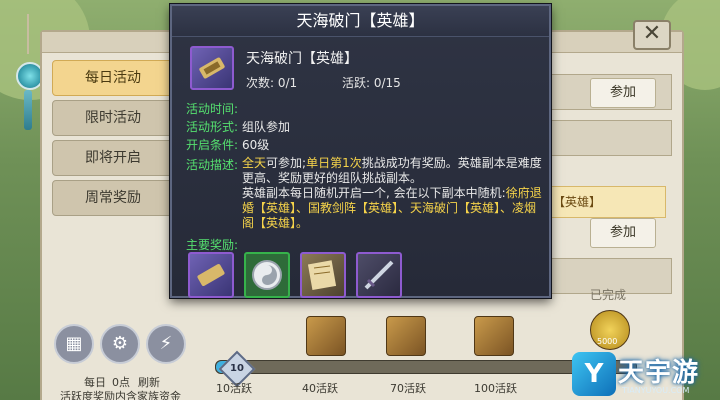 The width and height of the screenshot is (720, 400). I want to click on tab-upcoming: 即将开启, so click(113, 158).